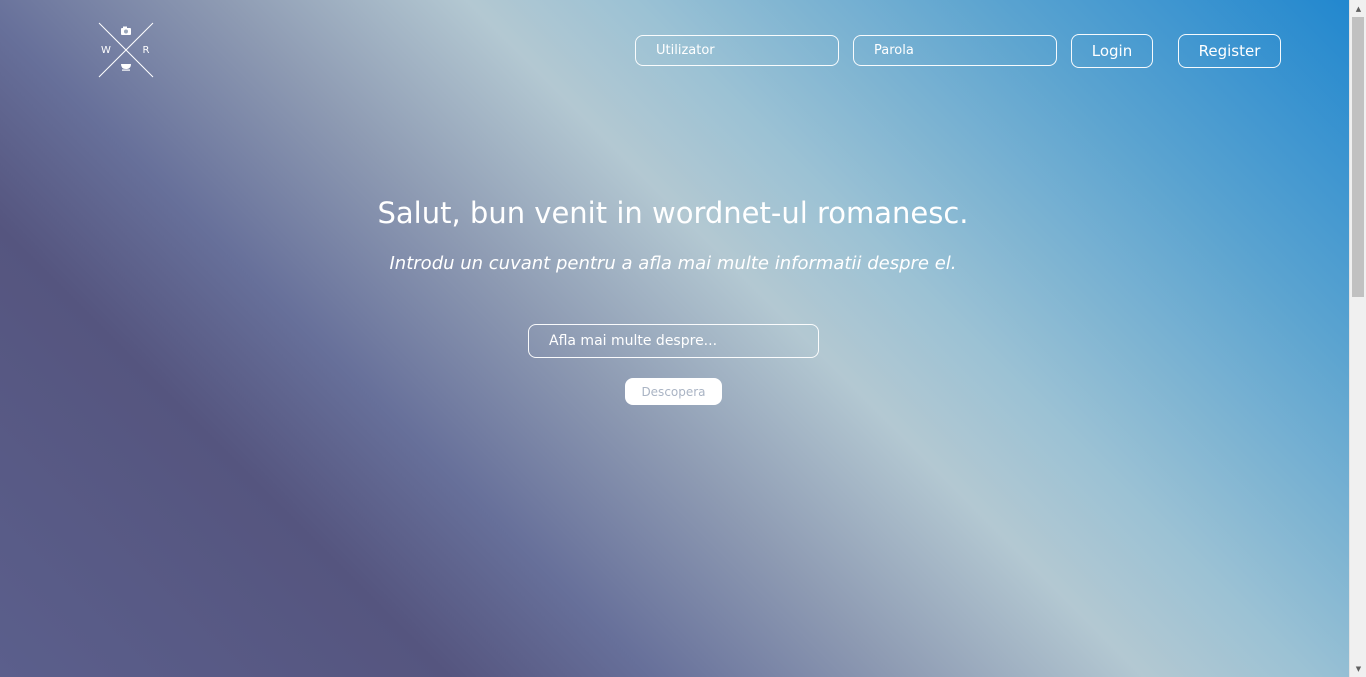 The height and width of the screenshot is (677, 1366). Describe the element at coordinates (737, 50) in the screenshot. I see `username-input` at that location.